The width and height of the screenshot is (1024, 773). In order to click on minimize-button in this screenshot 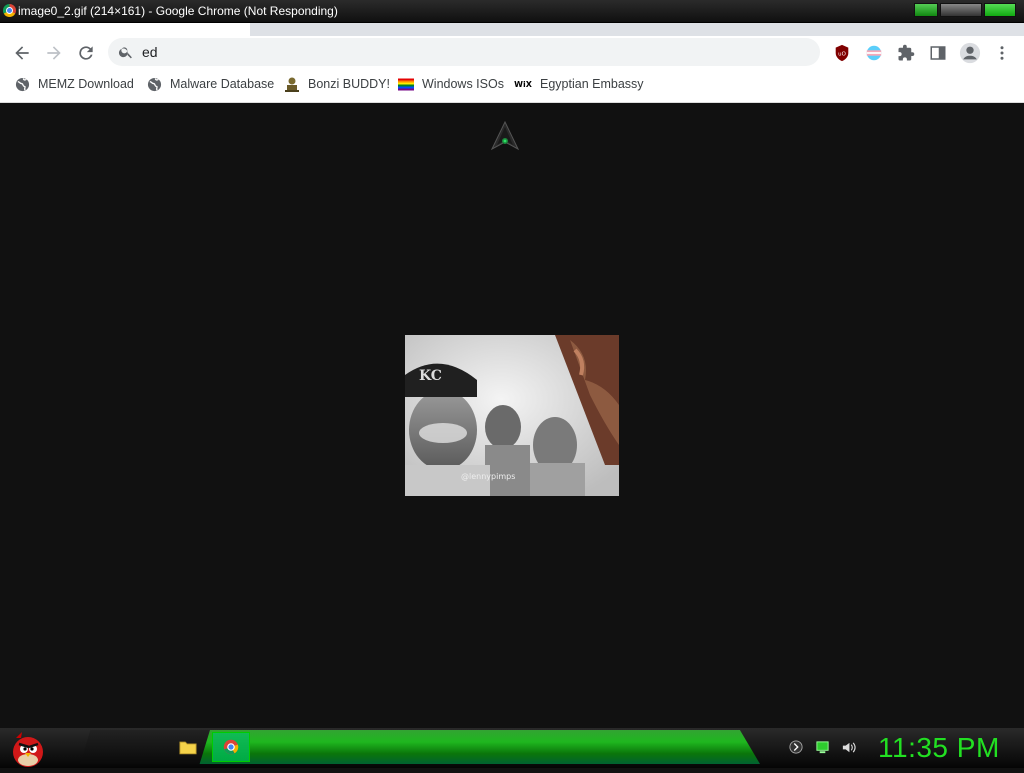, I will do `click(926, 10)`.